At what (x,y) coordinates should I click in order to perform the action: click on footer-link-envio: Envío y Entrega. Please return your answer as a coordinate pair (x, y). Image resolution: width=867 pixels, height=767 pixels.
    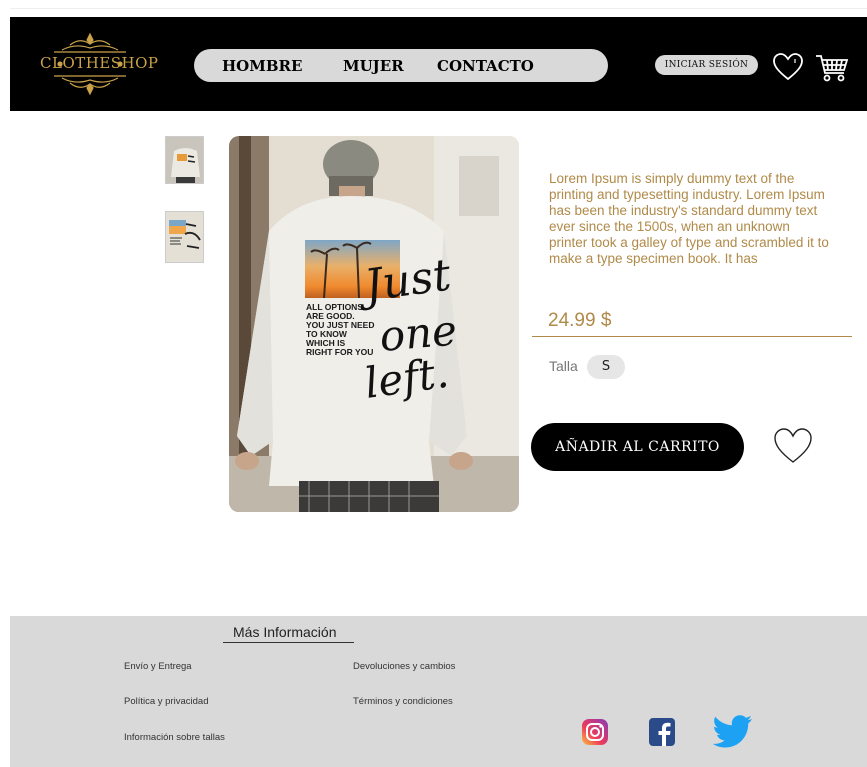
    Looking at the image, I should click on (158, 666).